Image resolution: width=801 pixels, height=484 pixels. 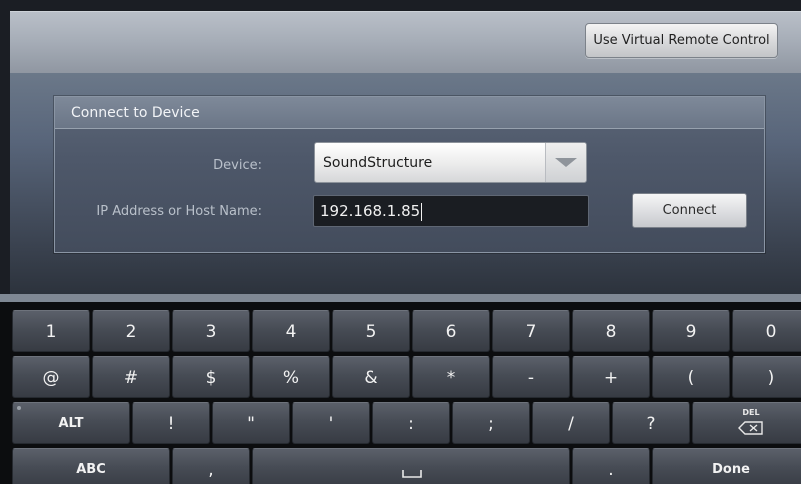 What do you see at coordinates (211, 466) in the screenshot?
I see `key-comma: ,` at bounding box center [211, 466].